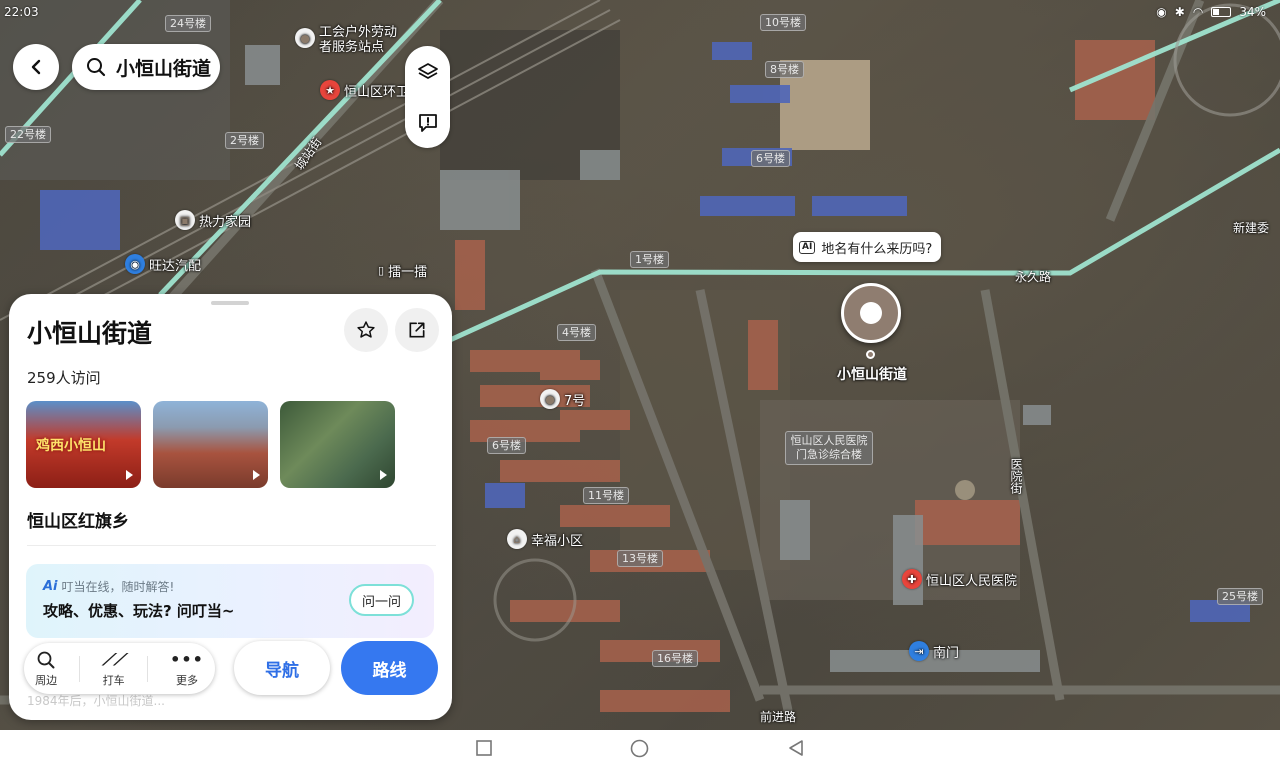 Image resolution: width=1280 pixels, height=768 pixels. Describe the element at coordinates (71, 446) in the screenshot. I see `thumbnail-caption: 鸡西小恒山` at that location.